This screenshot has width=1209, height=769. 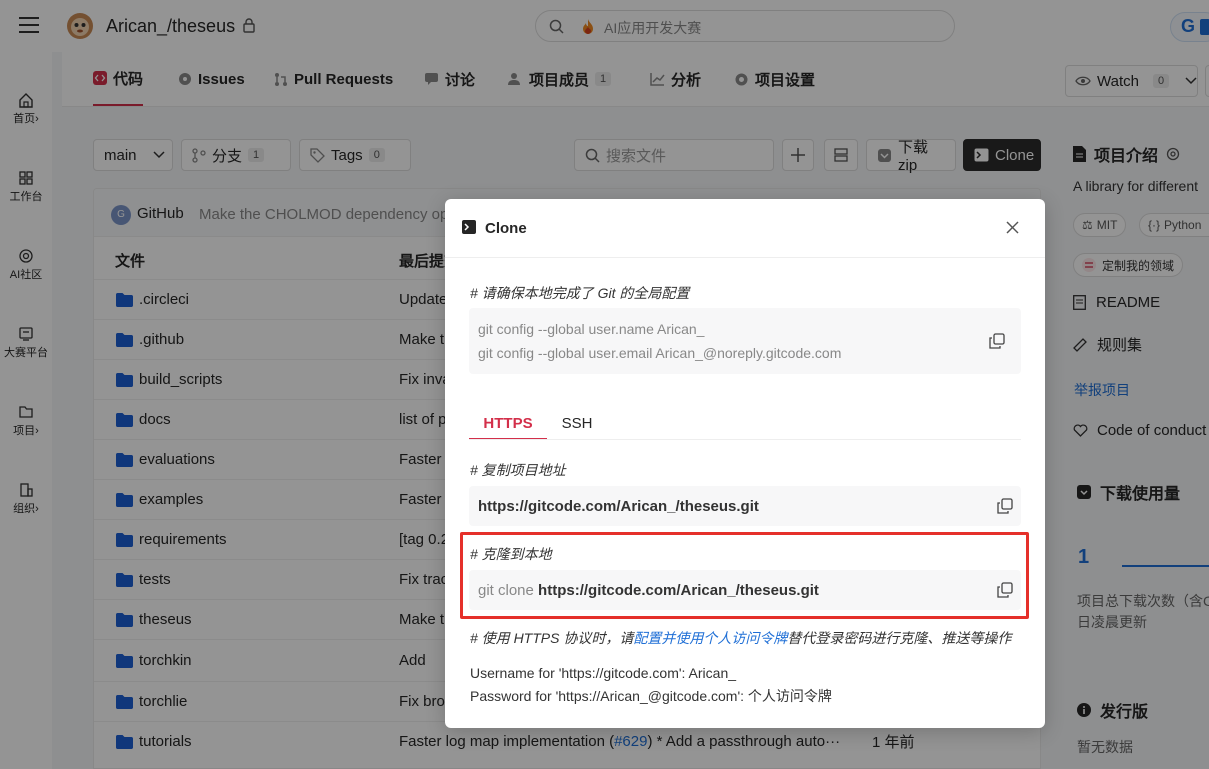 I want to click on dialog-title: Clone, so click(x=506, y=228).